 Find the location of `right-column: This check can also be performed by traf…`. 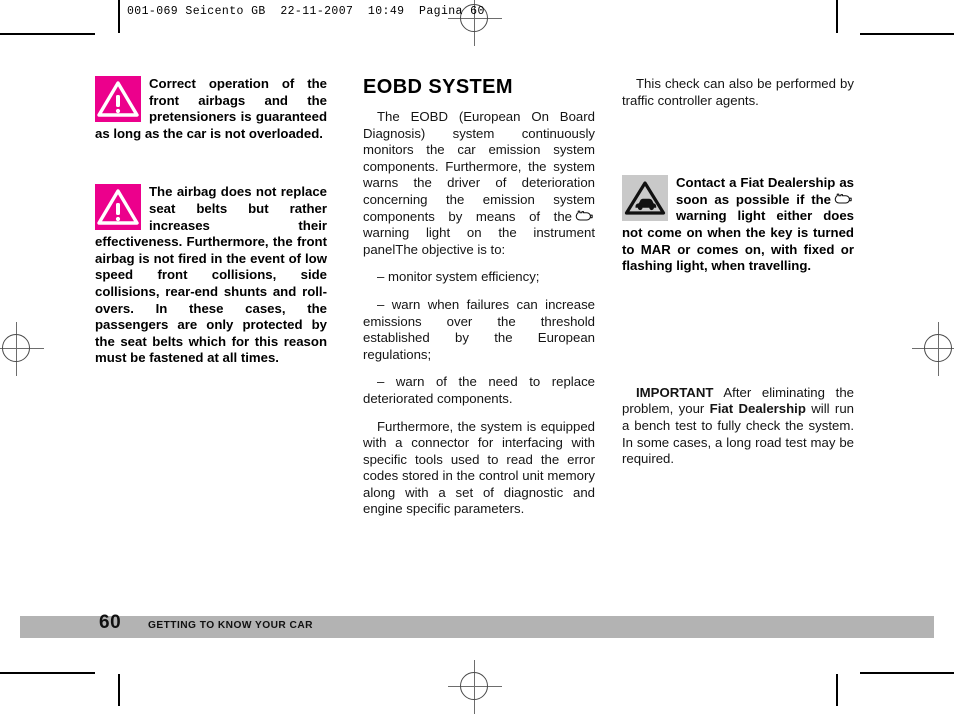

right-column: This check can also be performed by traf… is located at coordinates (738, 272).